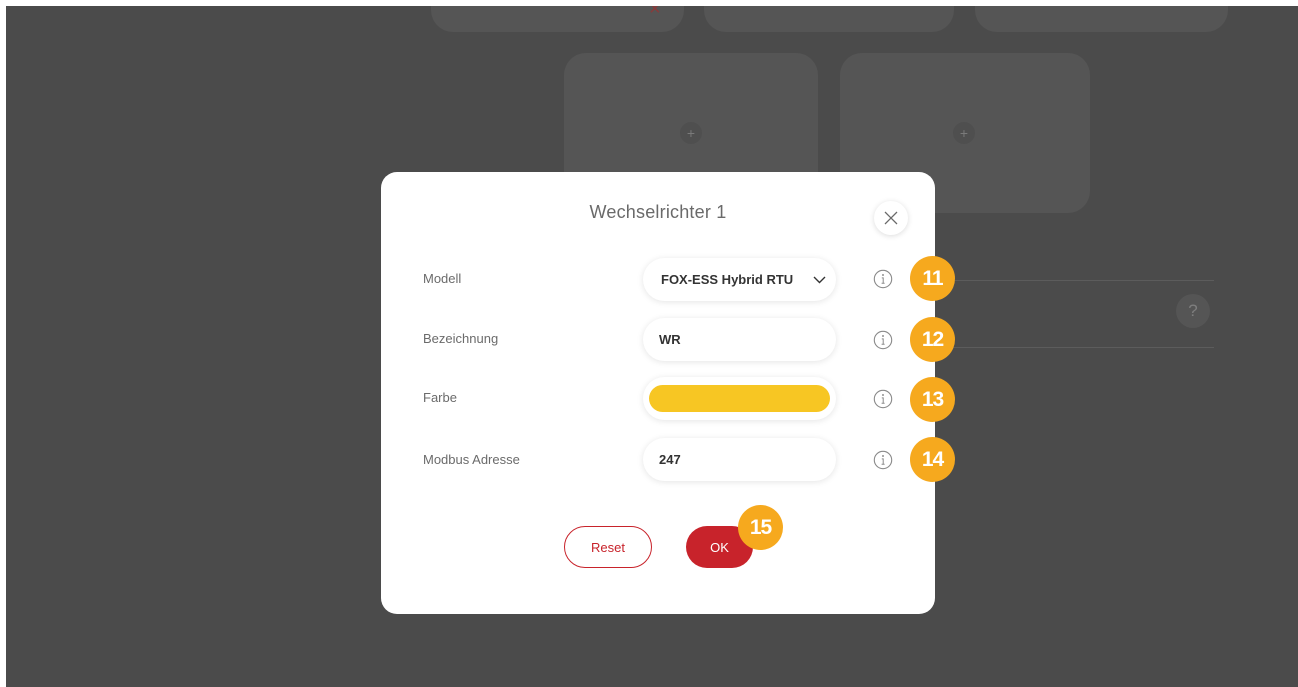 The image size is (1298, 687). I want to click on close-button, so click(891, 218).